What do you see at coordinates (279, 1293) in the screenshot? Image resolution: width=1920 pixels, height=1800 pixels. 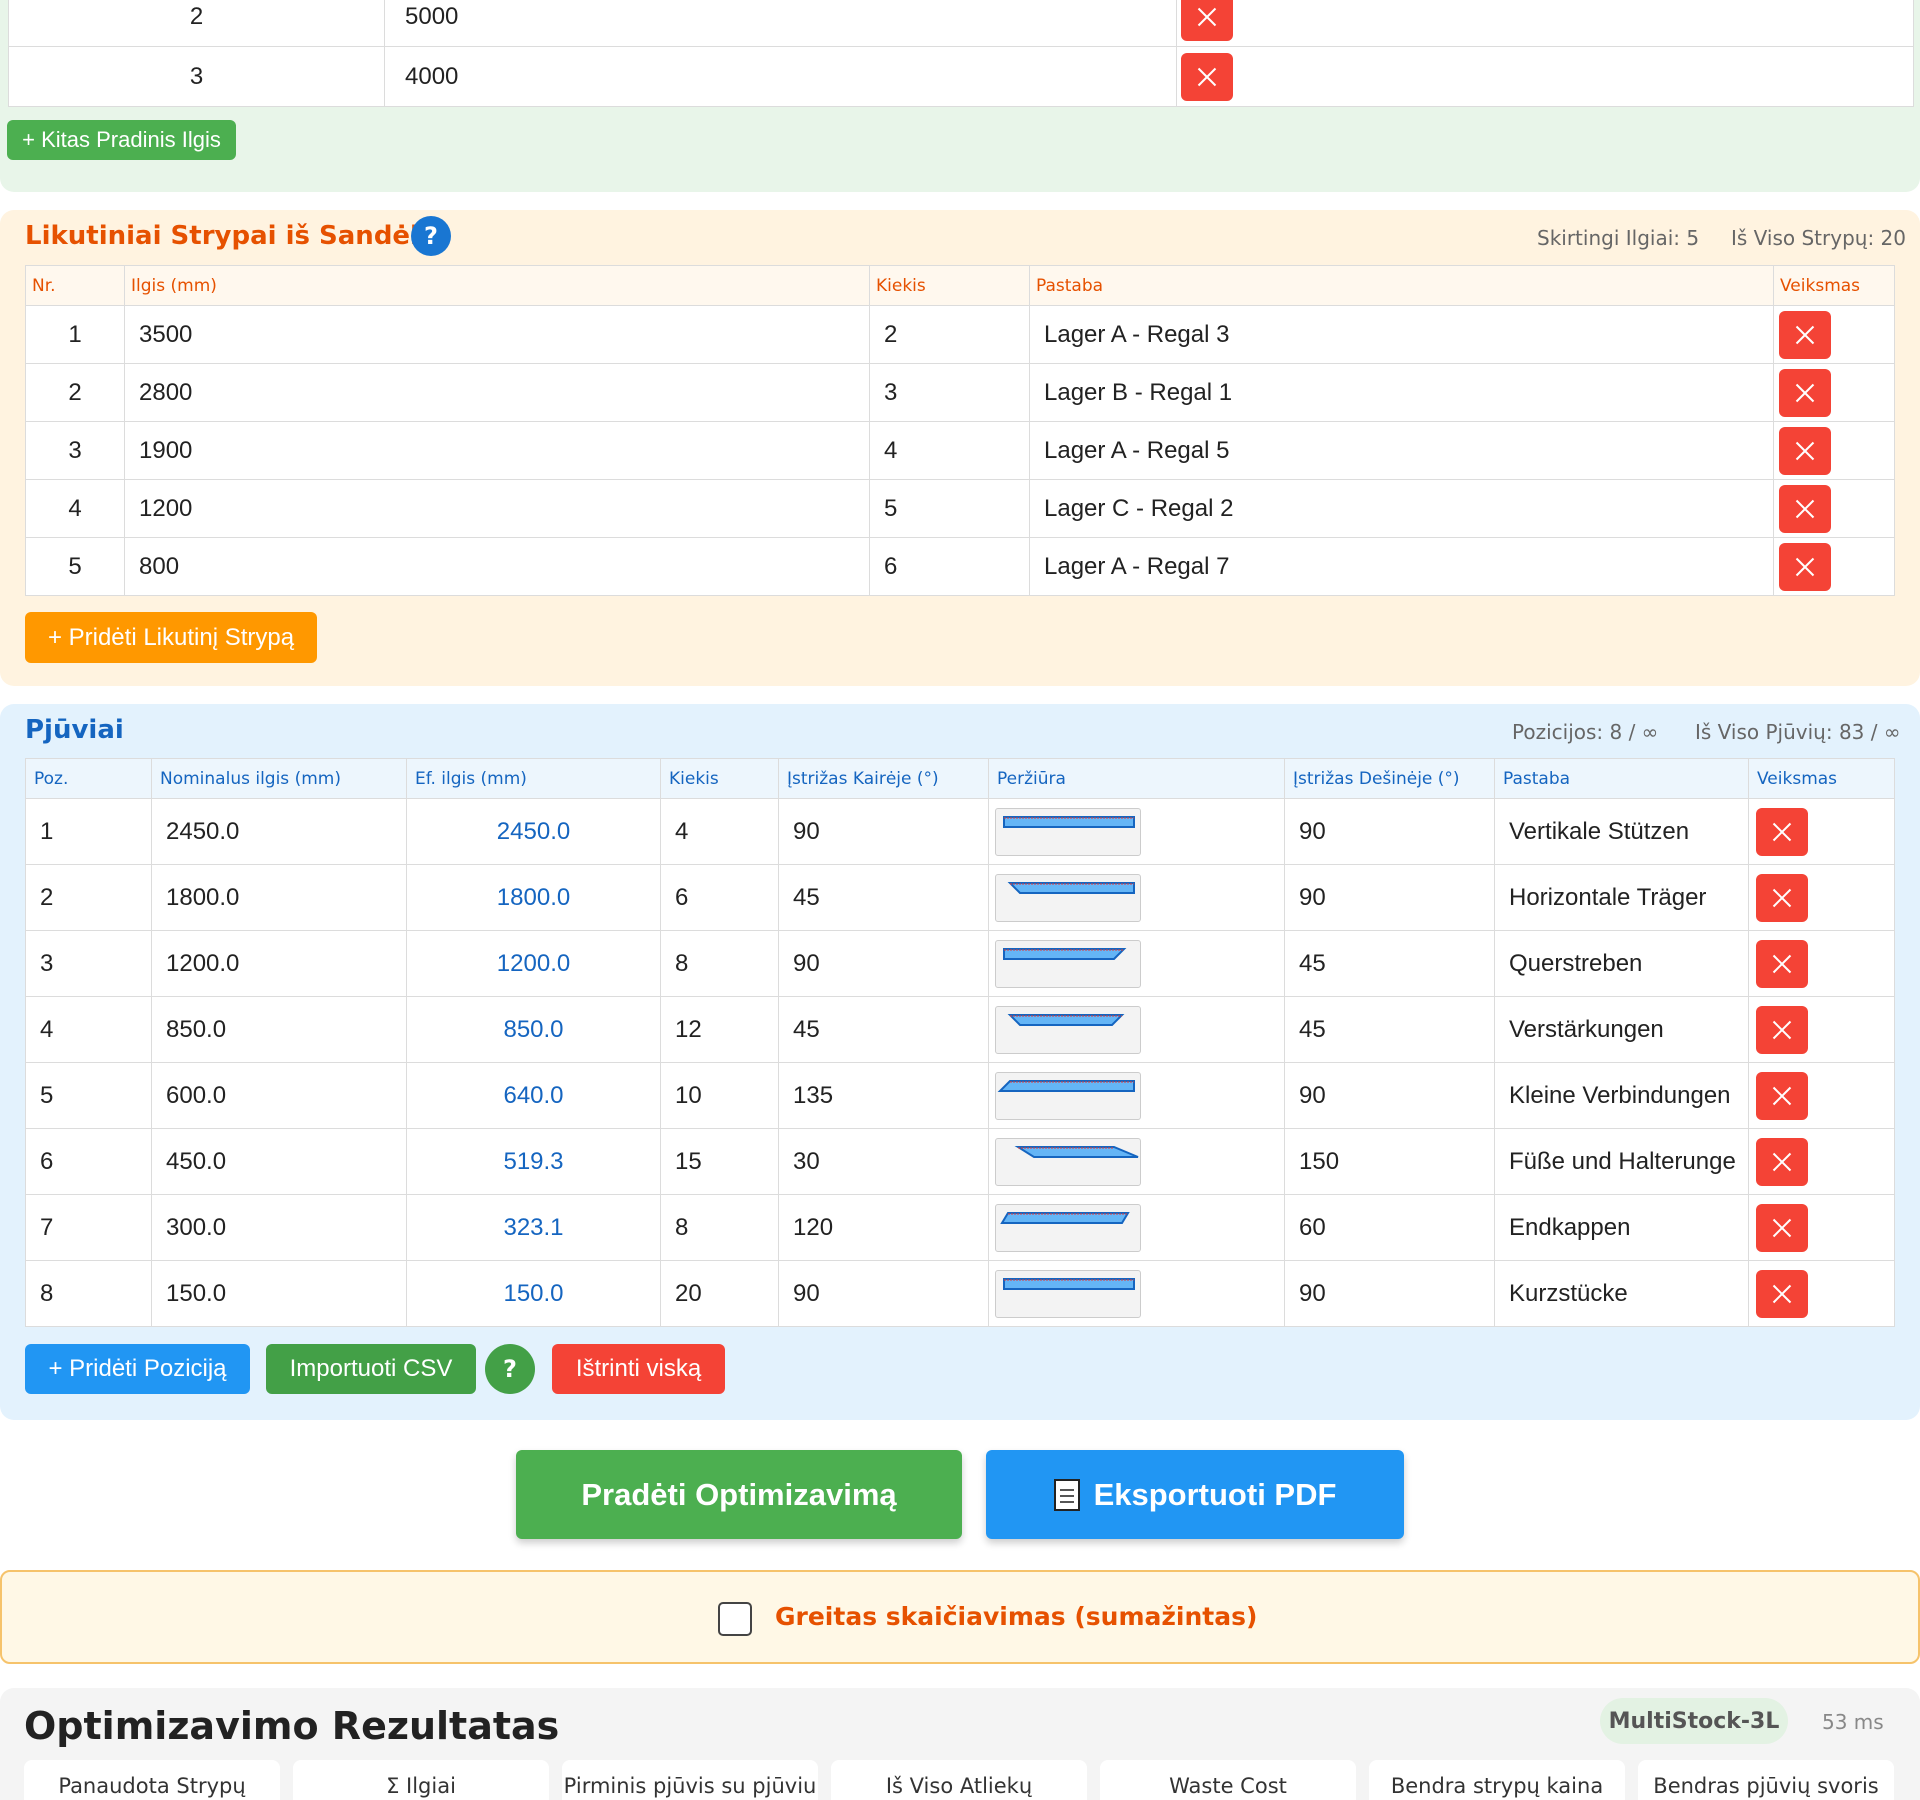 I see `cut-nominal-input: 150.0` at bounding box center [279, 1293].